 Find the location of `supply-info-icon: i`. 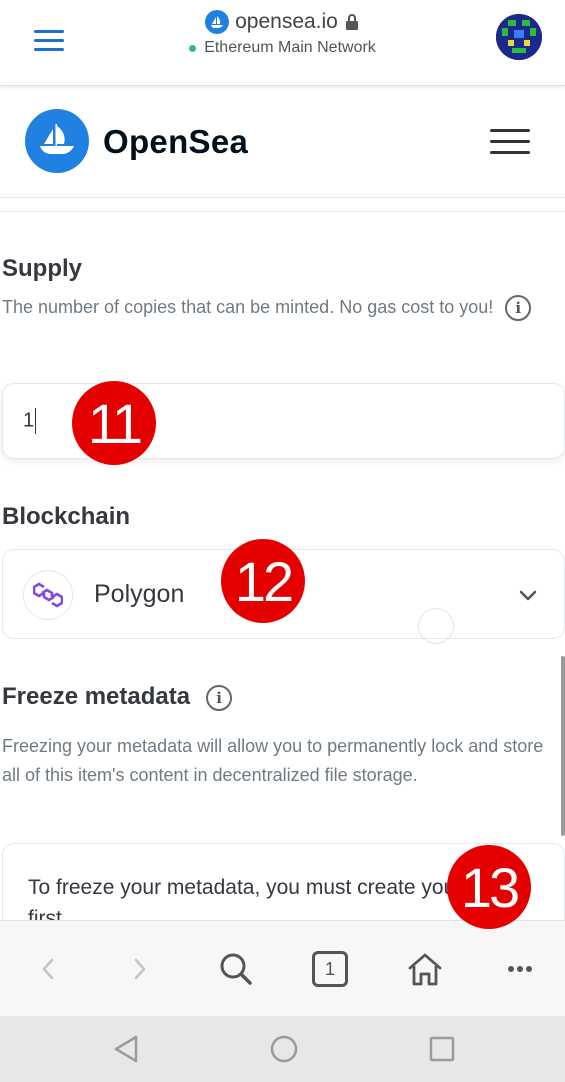

supply-info-icon: i is located at coordinates (518, 308).